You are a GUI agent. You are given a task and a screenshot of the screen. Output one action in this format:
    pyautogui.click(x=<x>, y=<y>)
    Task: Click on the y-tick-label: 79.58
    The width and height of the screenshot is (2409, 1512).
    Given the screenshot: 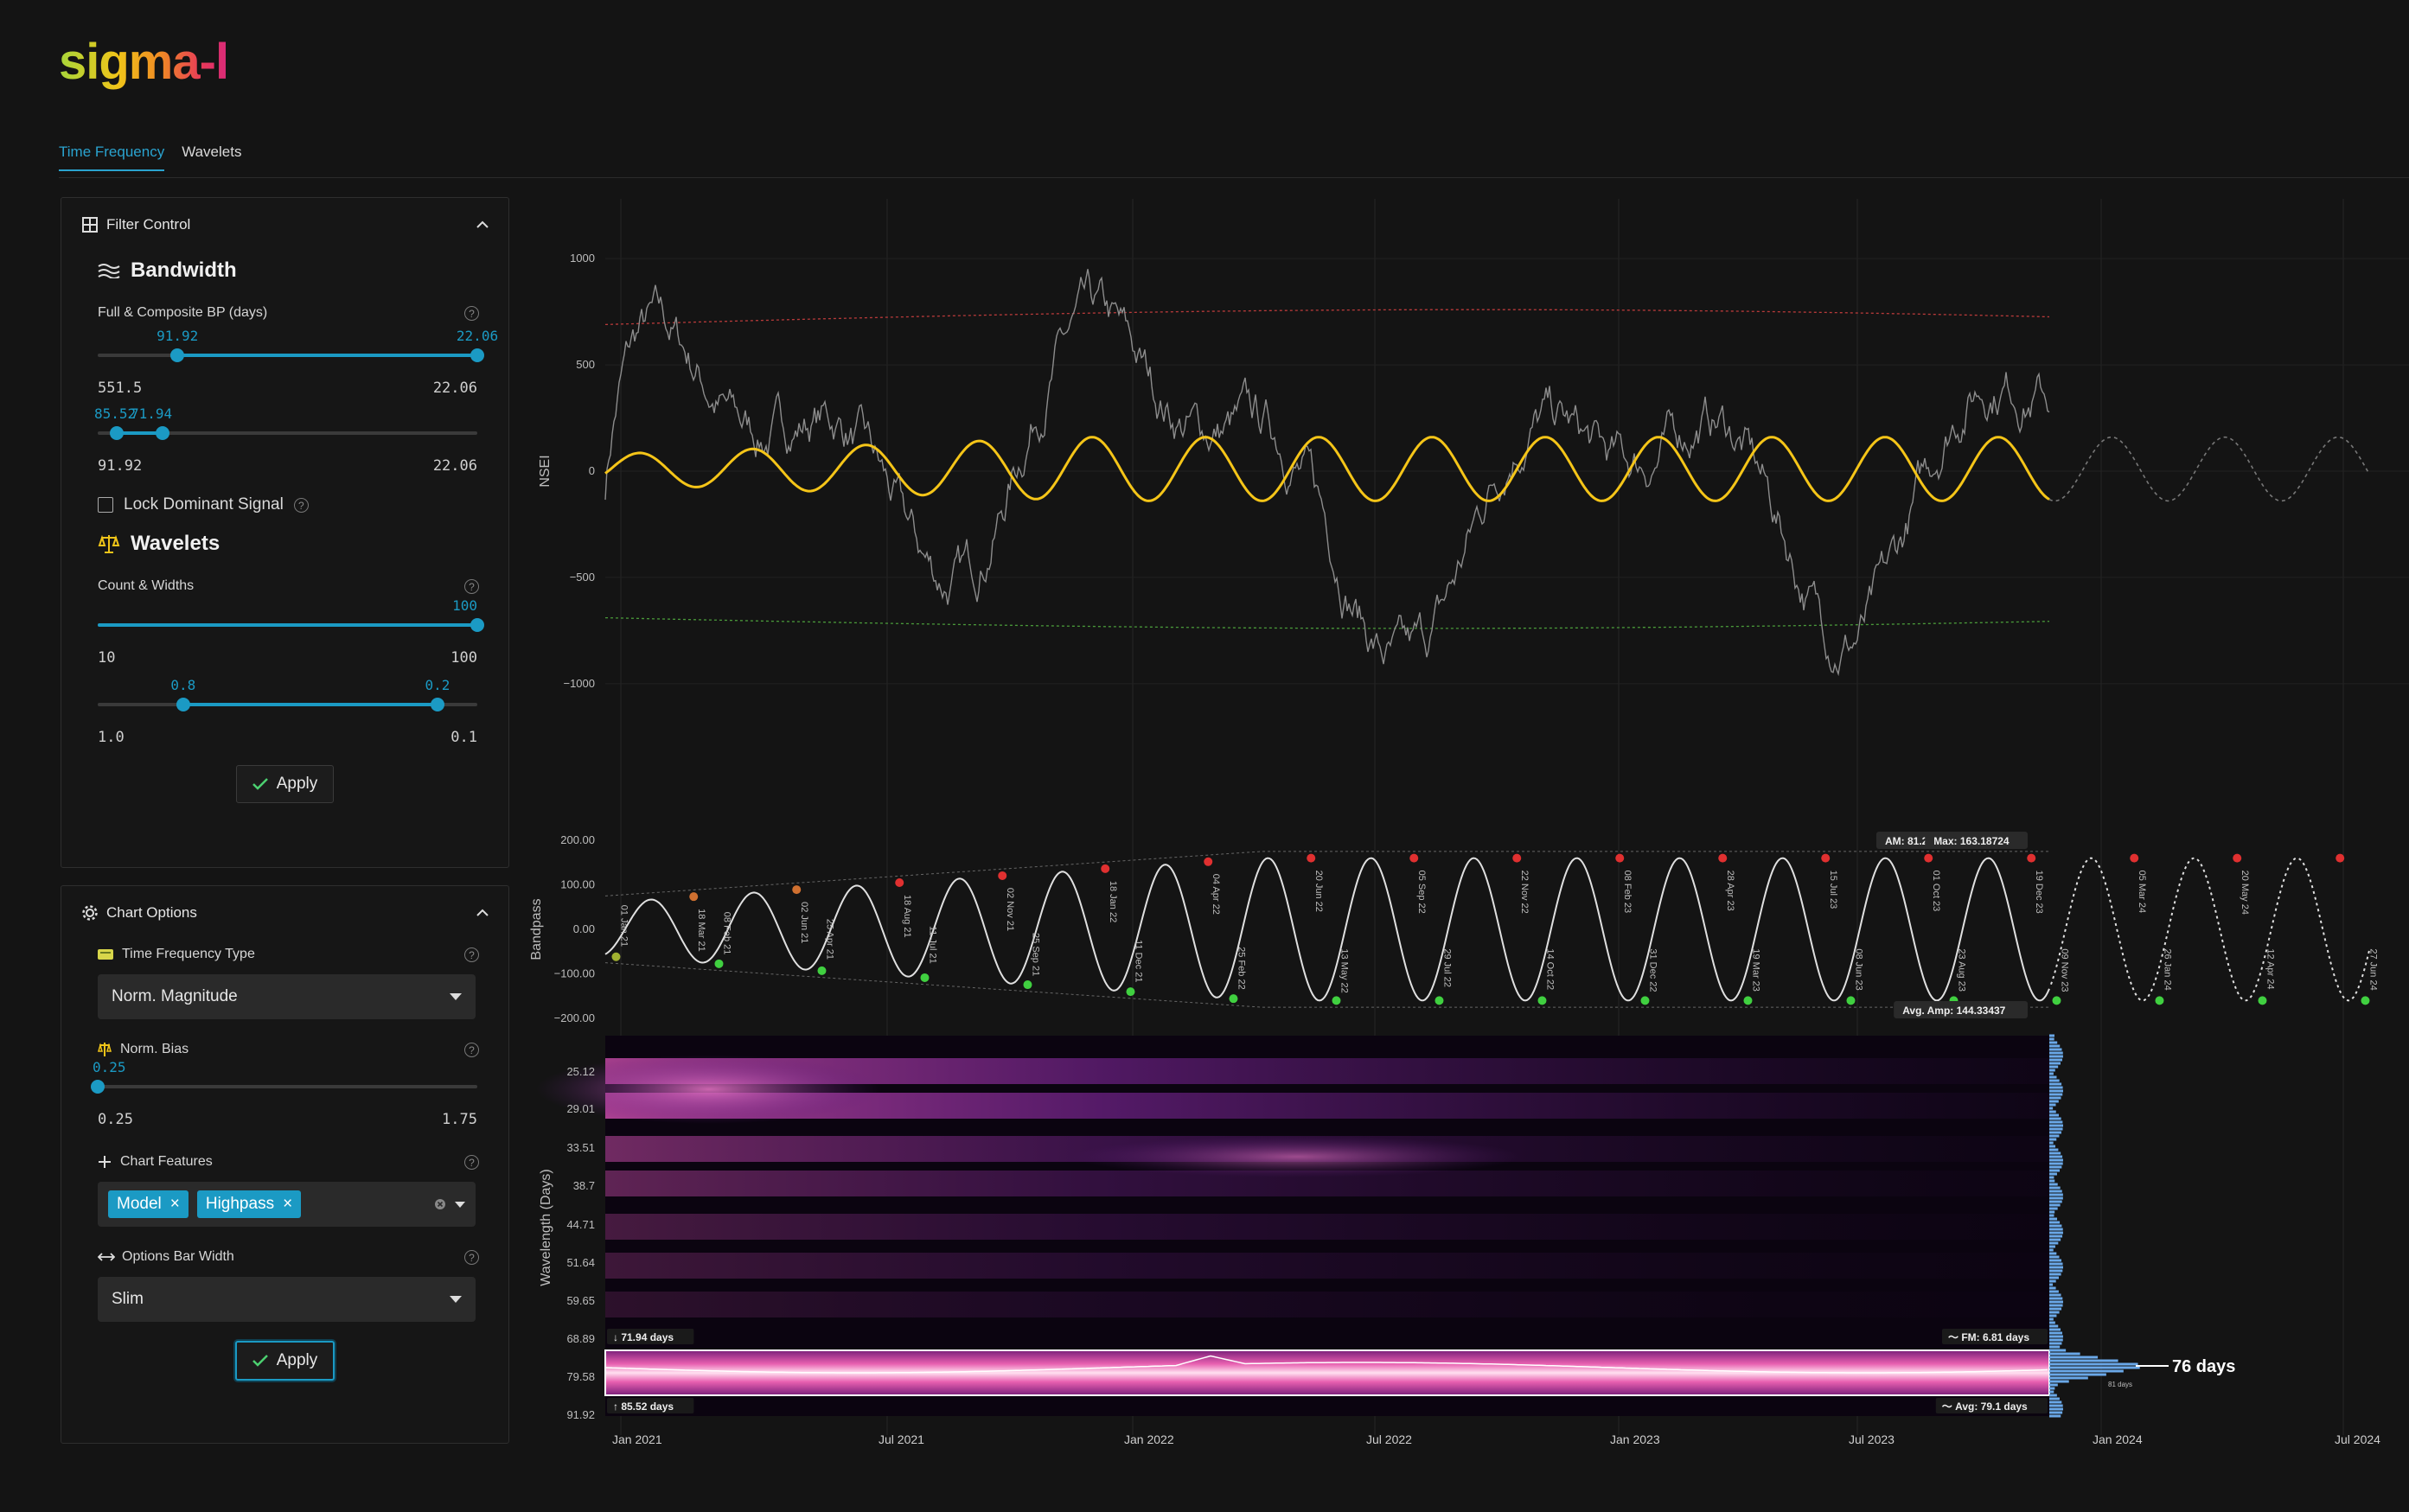 What is the action you would take?
    pyautogui.click(x=581, y=1376)
    